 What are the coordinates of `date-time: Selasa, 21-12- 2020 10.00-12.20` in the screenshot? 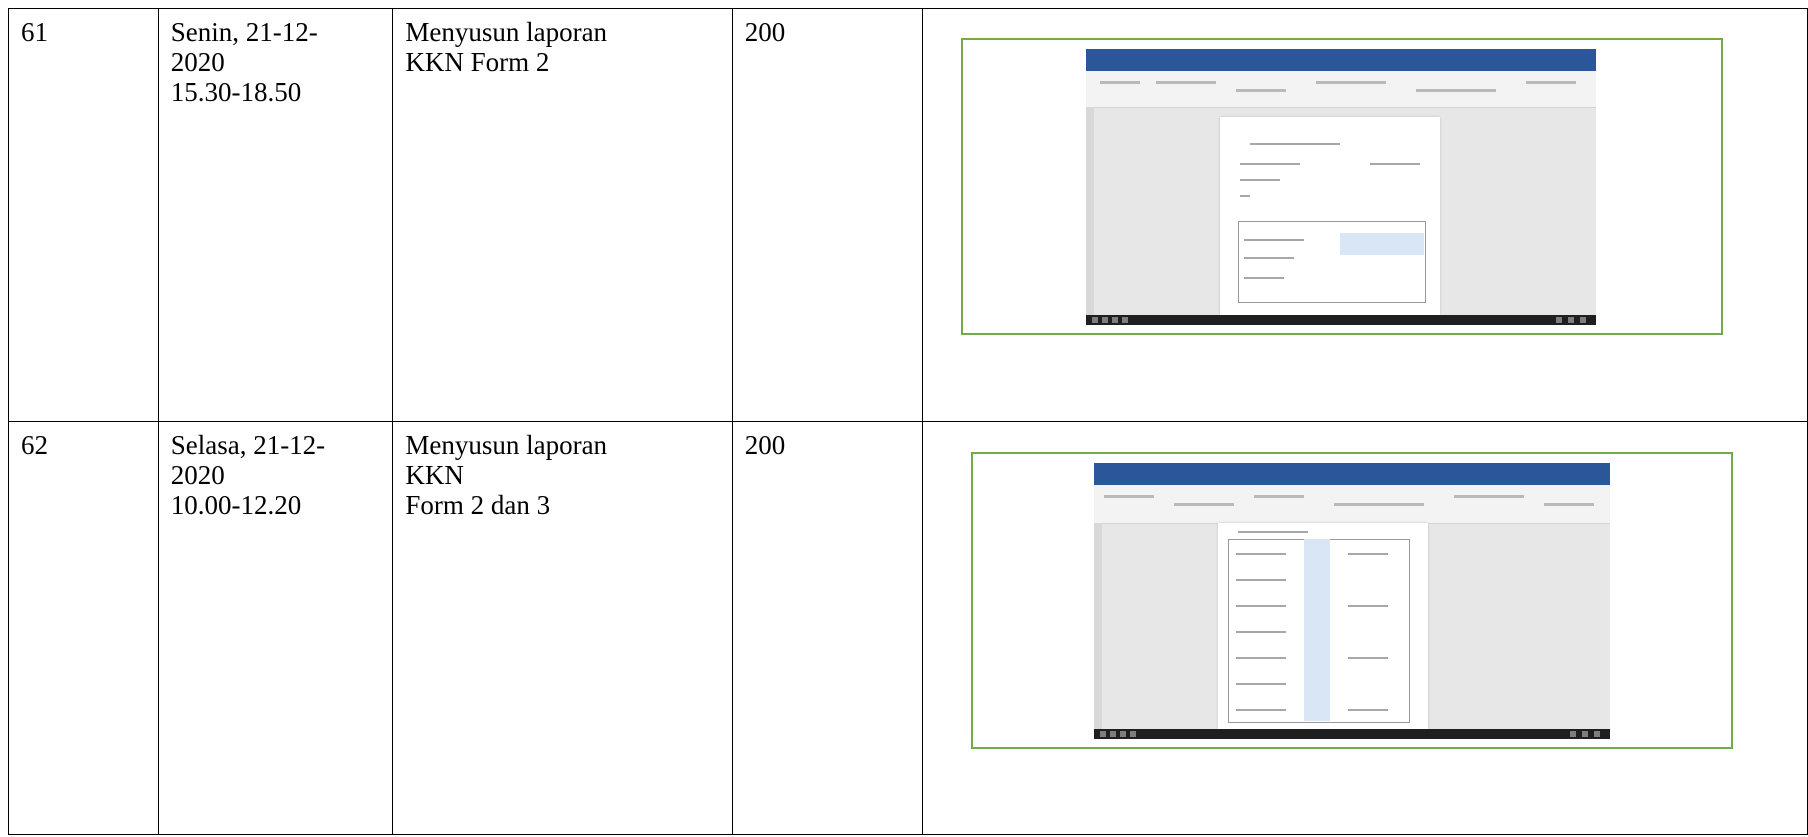 It's located at (248, 475).